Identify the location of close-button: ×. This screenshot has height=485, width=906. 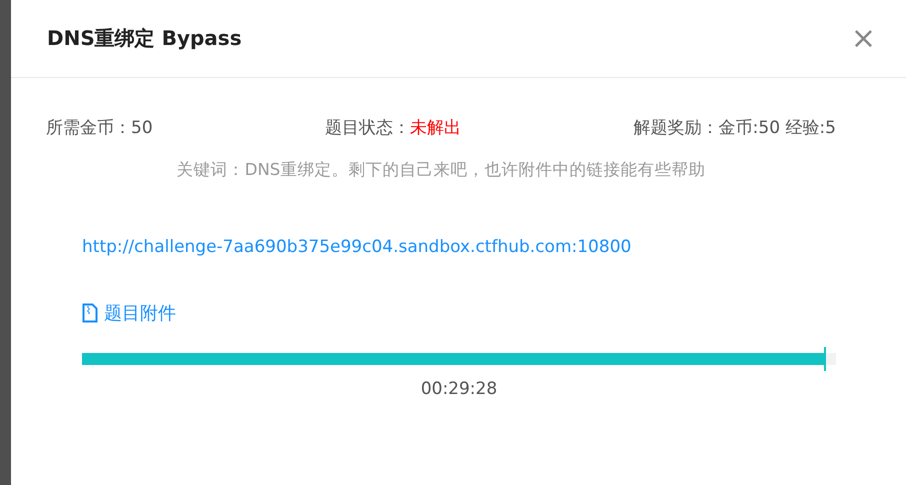
(863, 39).